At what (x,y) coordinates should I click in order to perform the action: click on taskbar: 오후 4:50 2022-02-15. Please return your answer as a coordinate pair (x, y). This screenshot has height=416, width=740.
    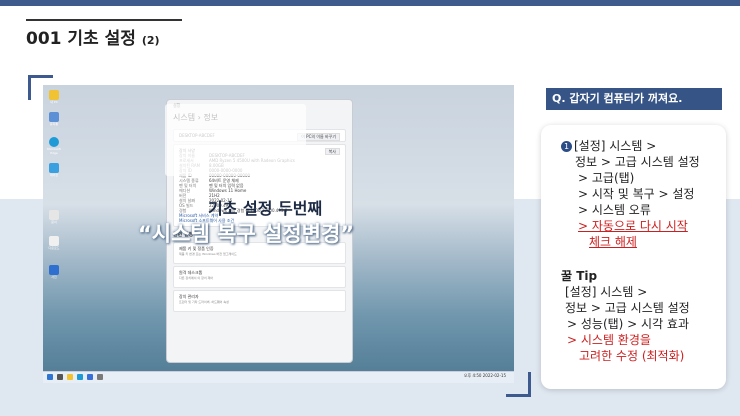
    Looking at the image, I should click on (278, 377).